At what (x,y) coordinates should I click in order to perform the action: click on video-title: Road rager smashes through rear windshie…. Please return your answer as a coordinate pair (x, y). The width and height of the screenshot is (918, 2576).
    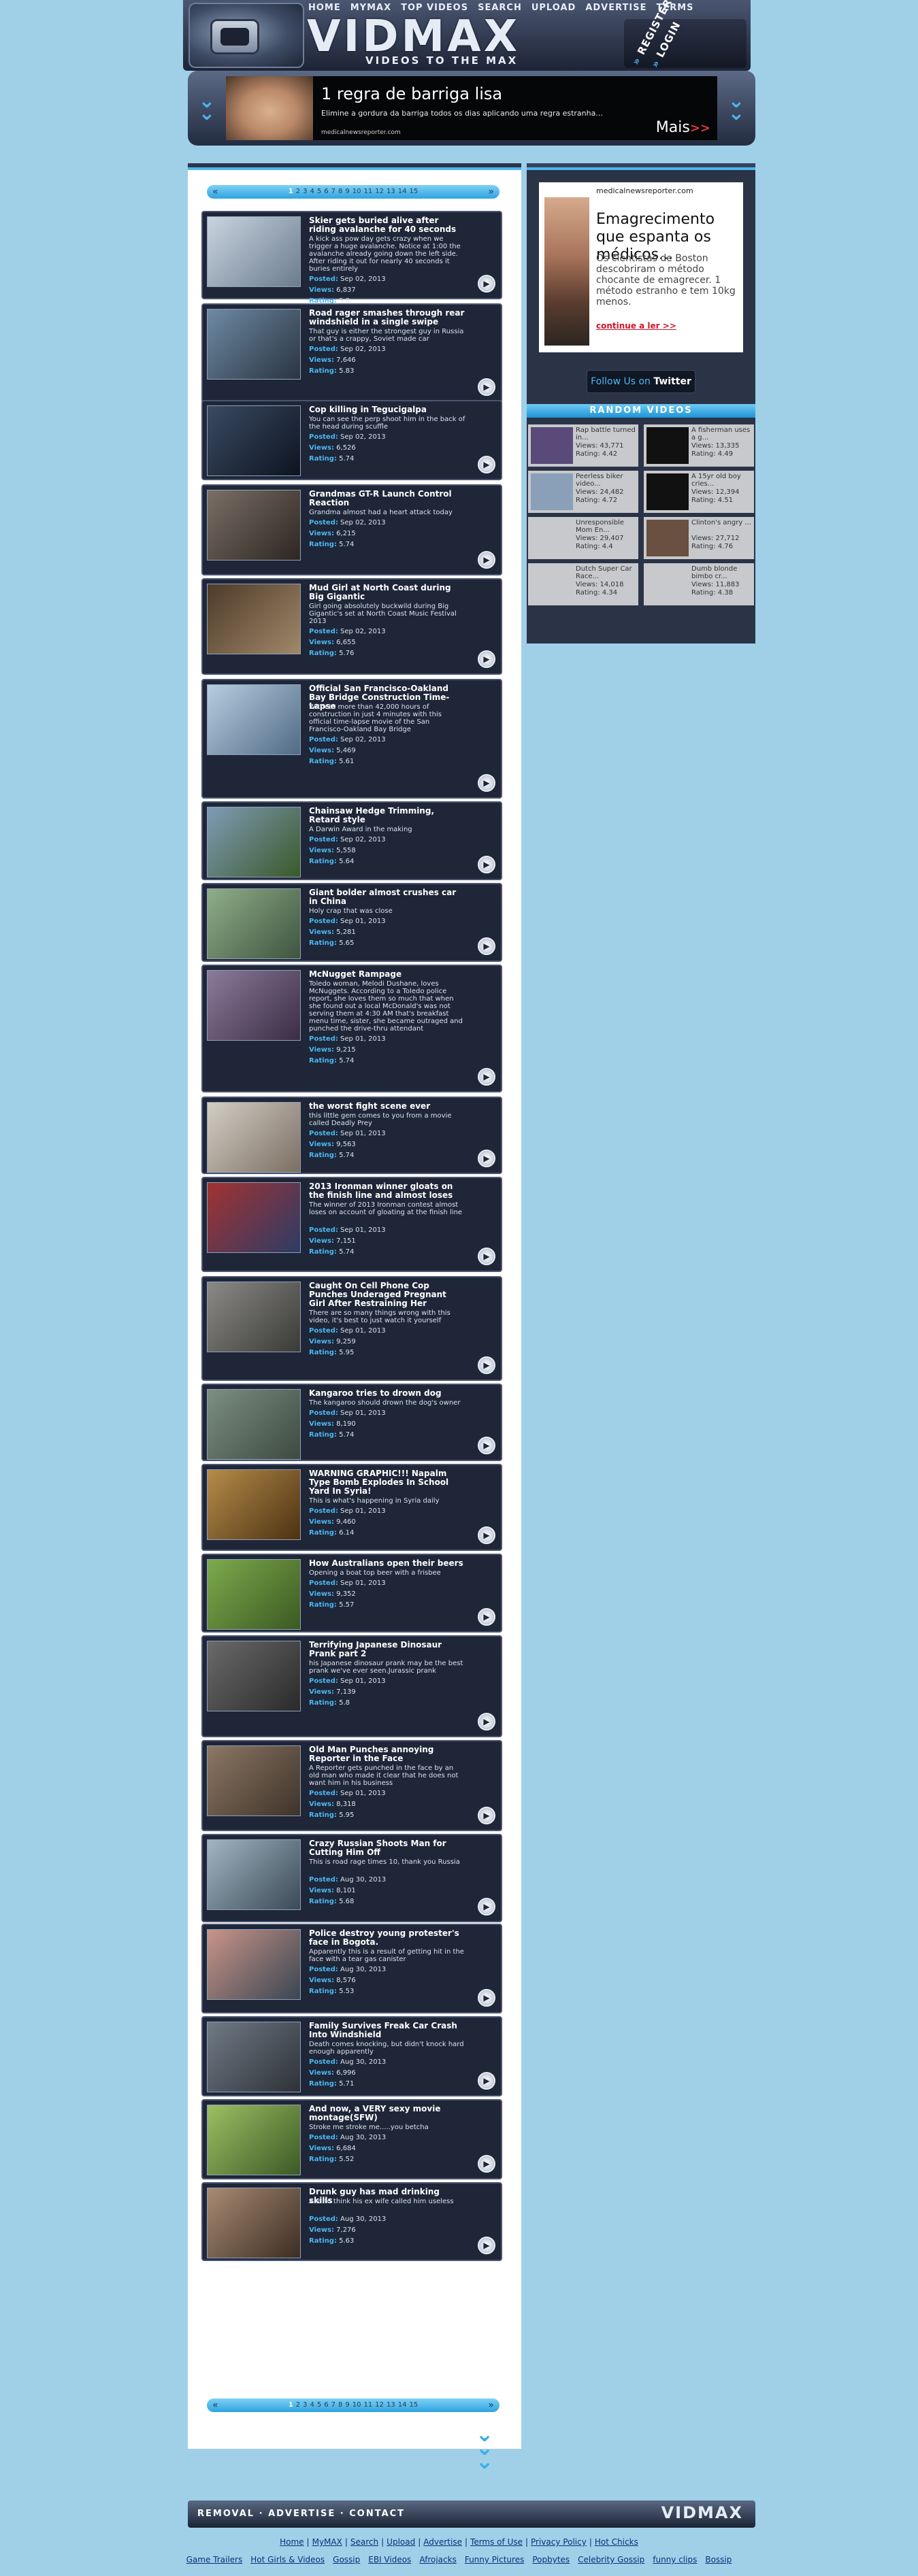
    Looking at the image, I should click on (387, 318).